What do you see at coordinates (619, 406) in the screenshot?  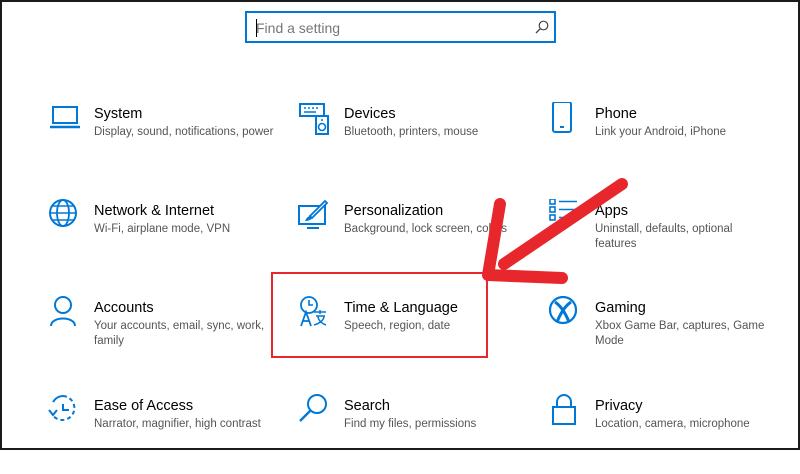 I see `tile-title: Privacy` at bounding box center [619, 406].